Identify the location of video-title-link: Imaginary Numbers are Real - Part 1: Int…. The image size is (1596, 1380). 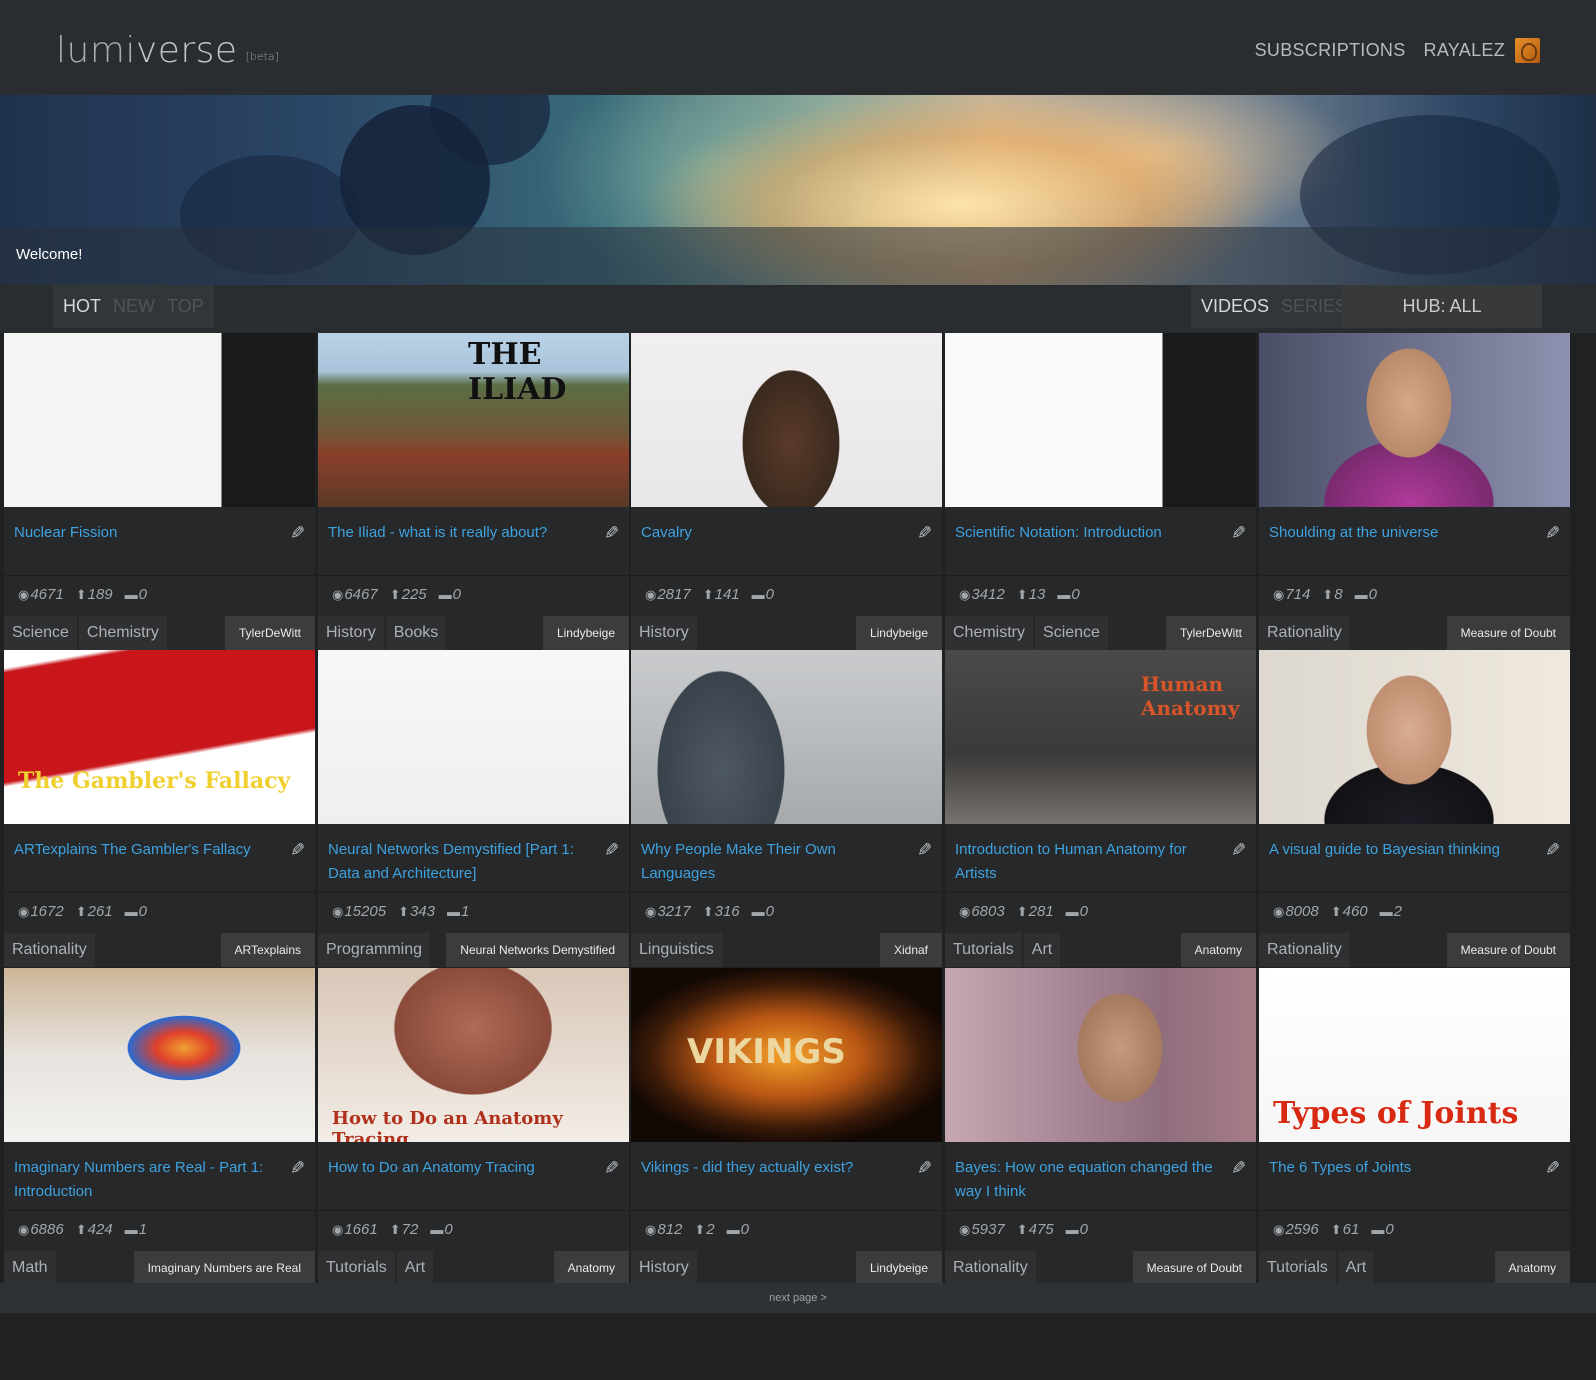
(146, 1180).